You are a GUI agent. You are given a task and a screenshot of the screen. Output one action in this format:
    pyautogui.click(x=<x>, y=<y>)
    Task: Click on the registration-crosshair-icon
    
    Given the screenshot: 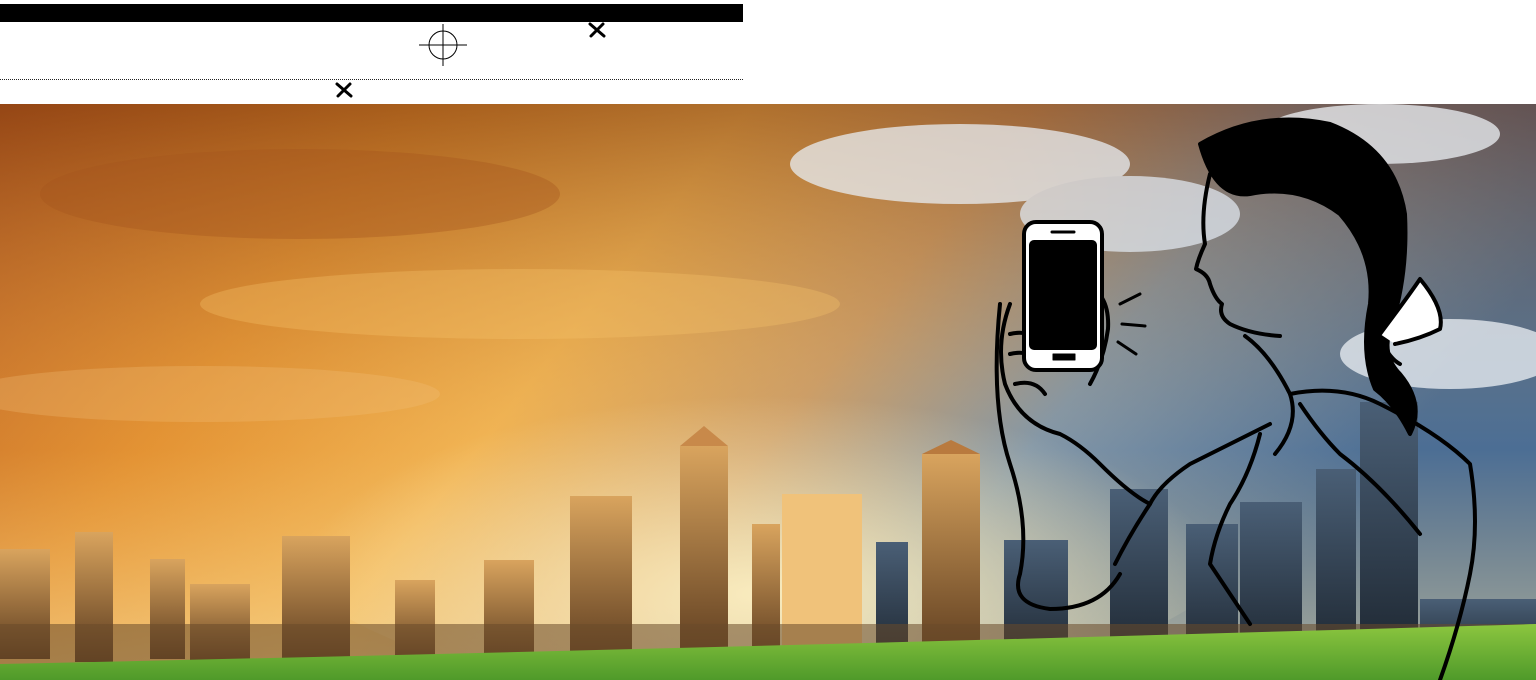 What is the action you would take?
    pyautogui.click(x=443, y=45)
    